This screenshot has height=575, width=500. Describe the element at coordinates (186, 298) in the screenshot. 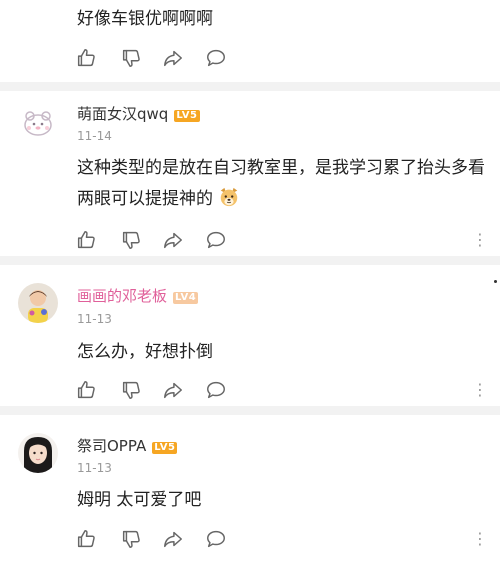

I see `level-badge: LV4` at that location.